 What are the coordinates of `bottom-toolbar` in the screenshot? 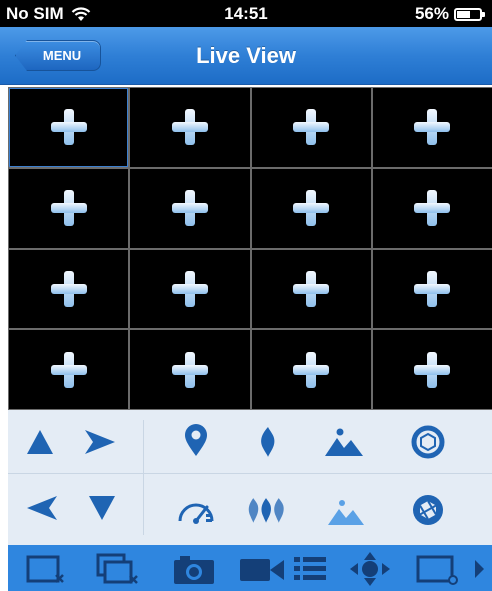 It's located at (250, 568).